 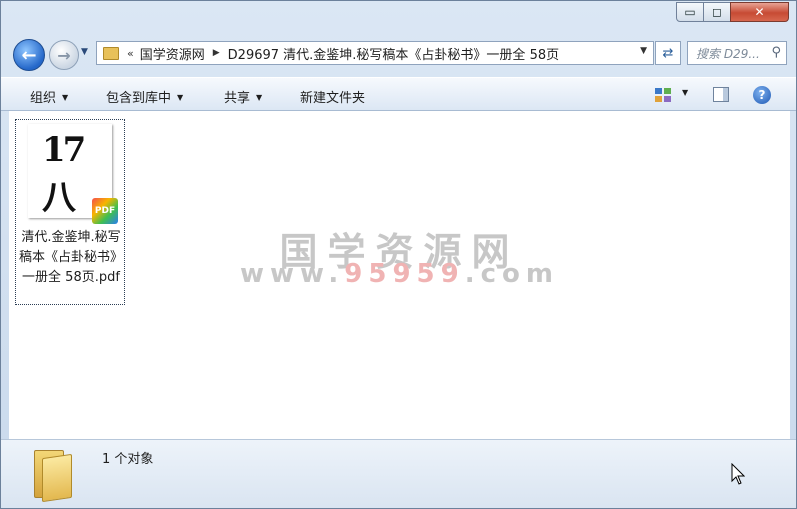 What do you see at coordinates (130, 53) in the screenshot?
I see `address-prefix: «` at bounding box center [130, 53].